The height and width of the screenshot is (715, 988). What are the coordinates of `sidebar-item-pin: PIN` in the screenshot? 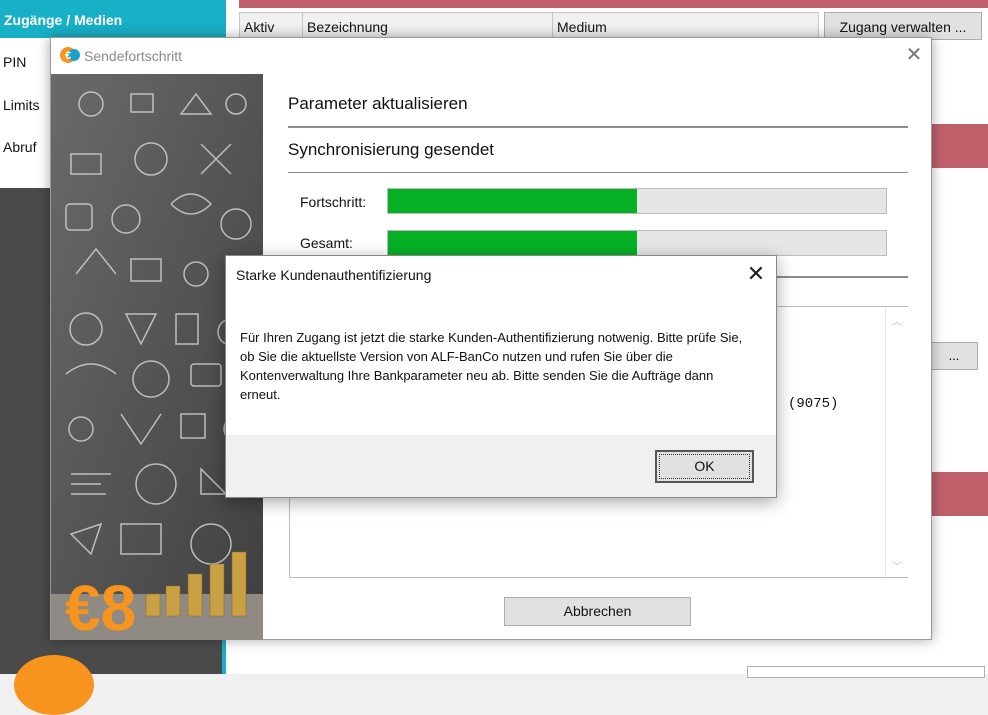 It's located at (14, 62).